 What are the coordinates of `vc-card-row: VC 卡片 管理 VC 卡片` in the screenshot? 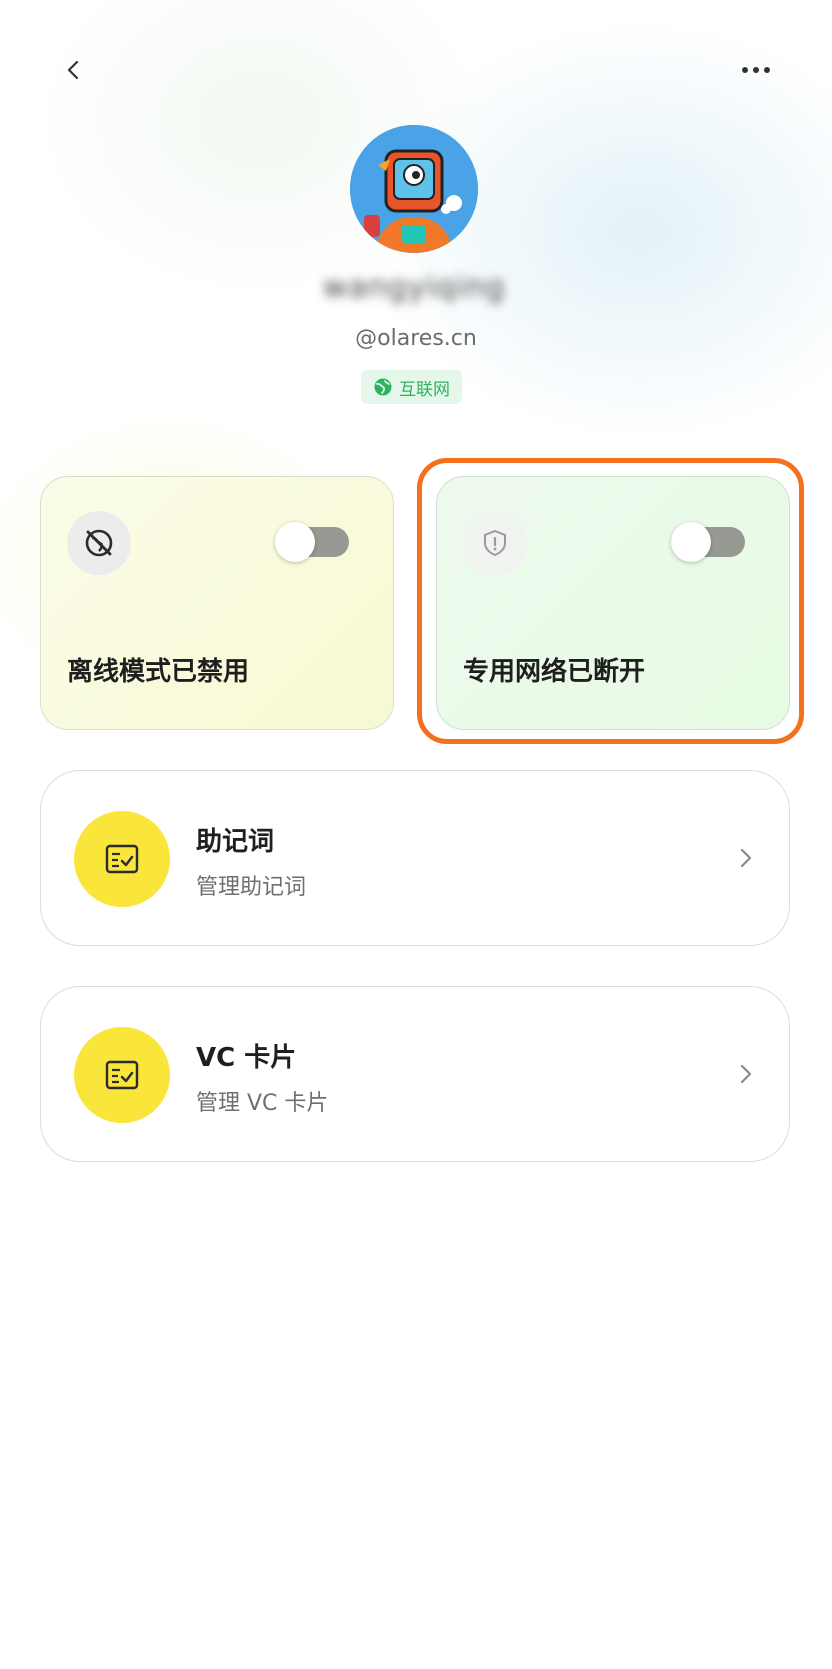 It's located at (415, 1074).